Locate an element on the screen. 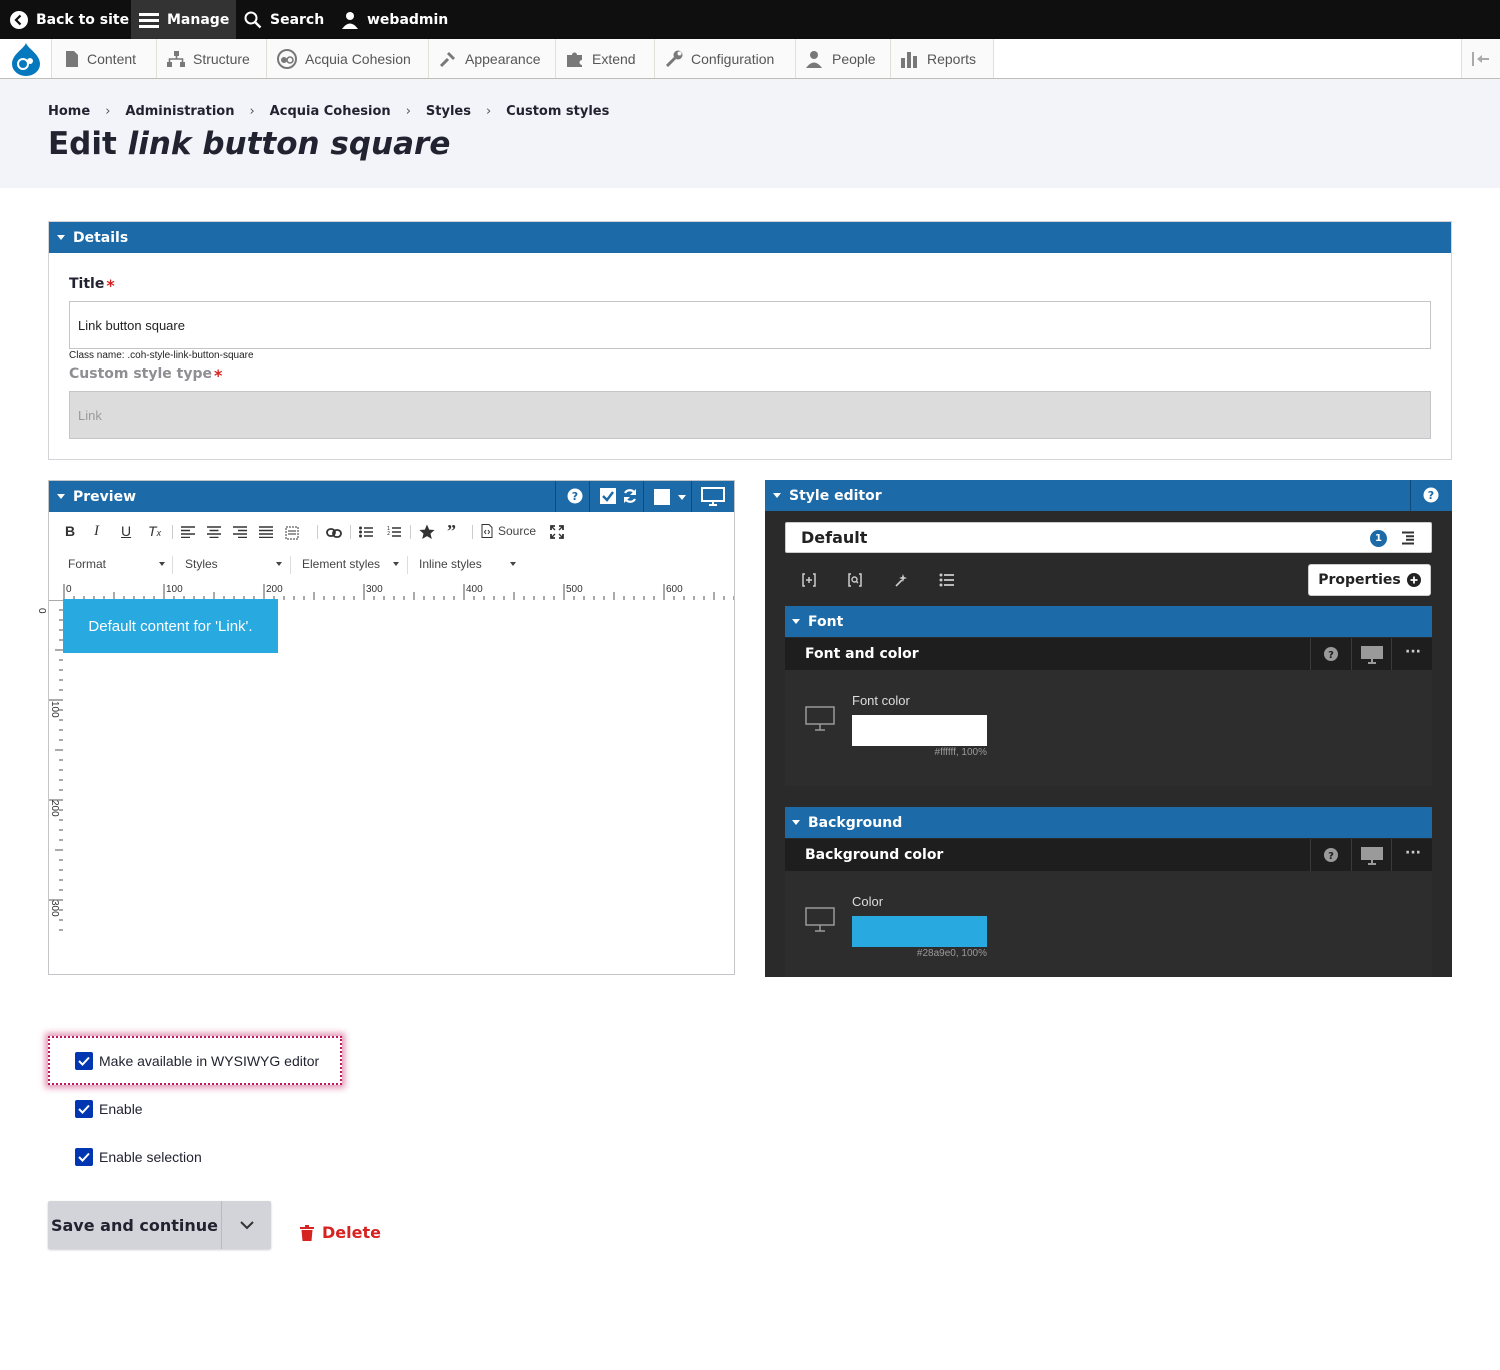 This screenshot has height=1370, width=1500. format-dropdown: Format is located at coordinates (116, 564).